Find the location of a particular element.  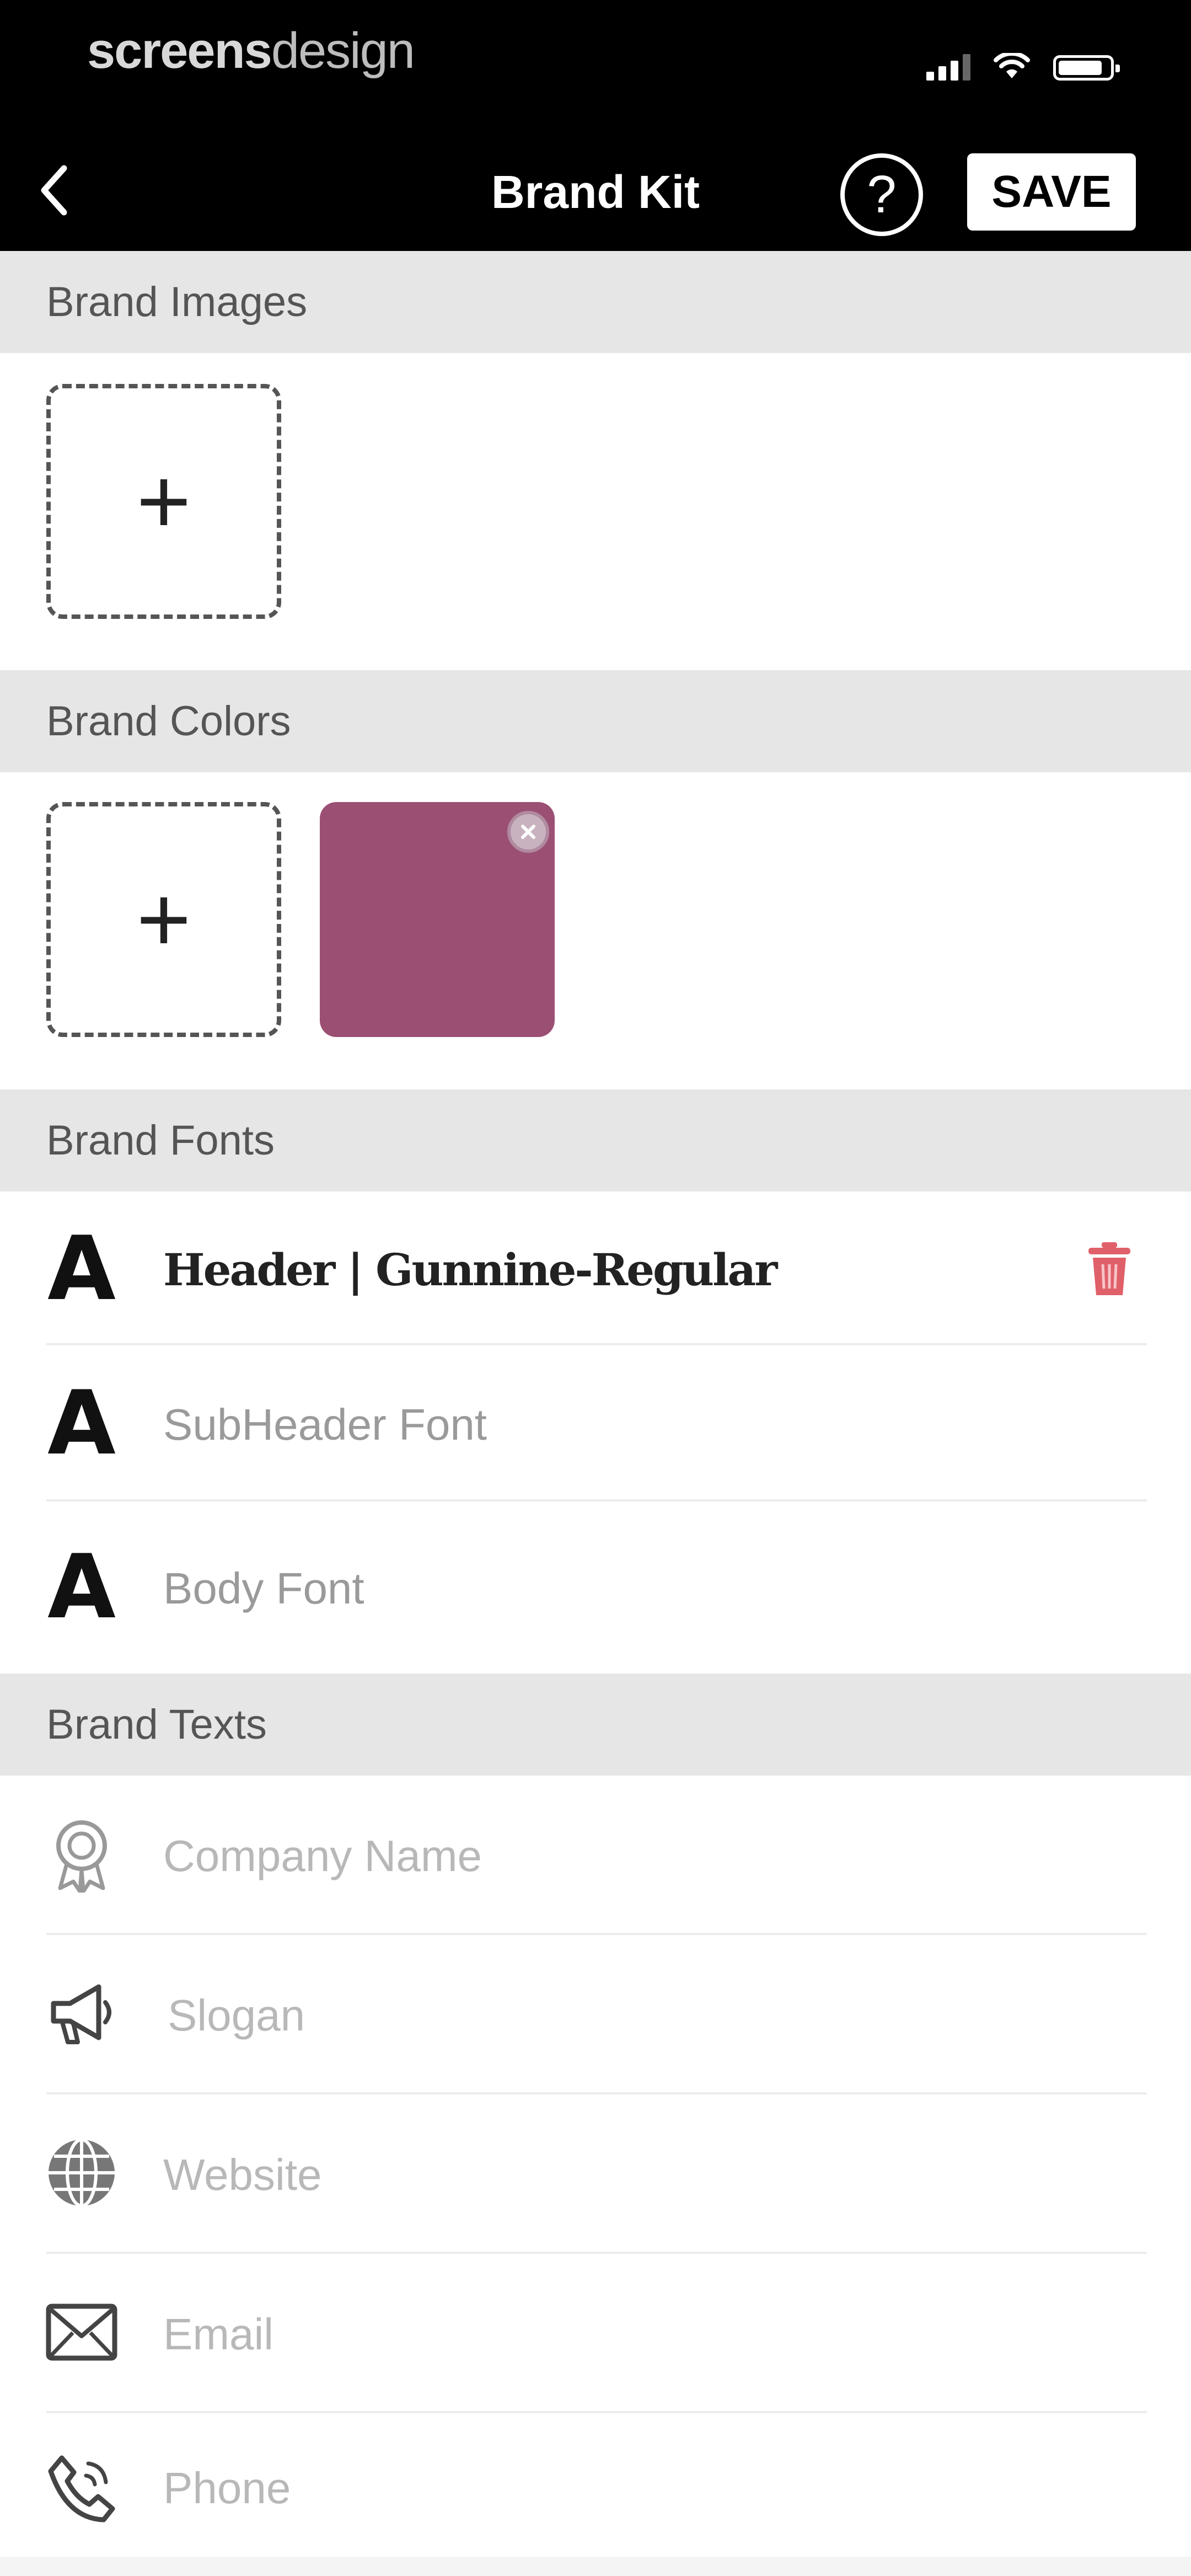

email-field: Email is located at coordinates (595, 2332).